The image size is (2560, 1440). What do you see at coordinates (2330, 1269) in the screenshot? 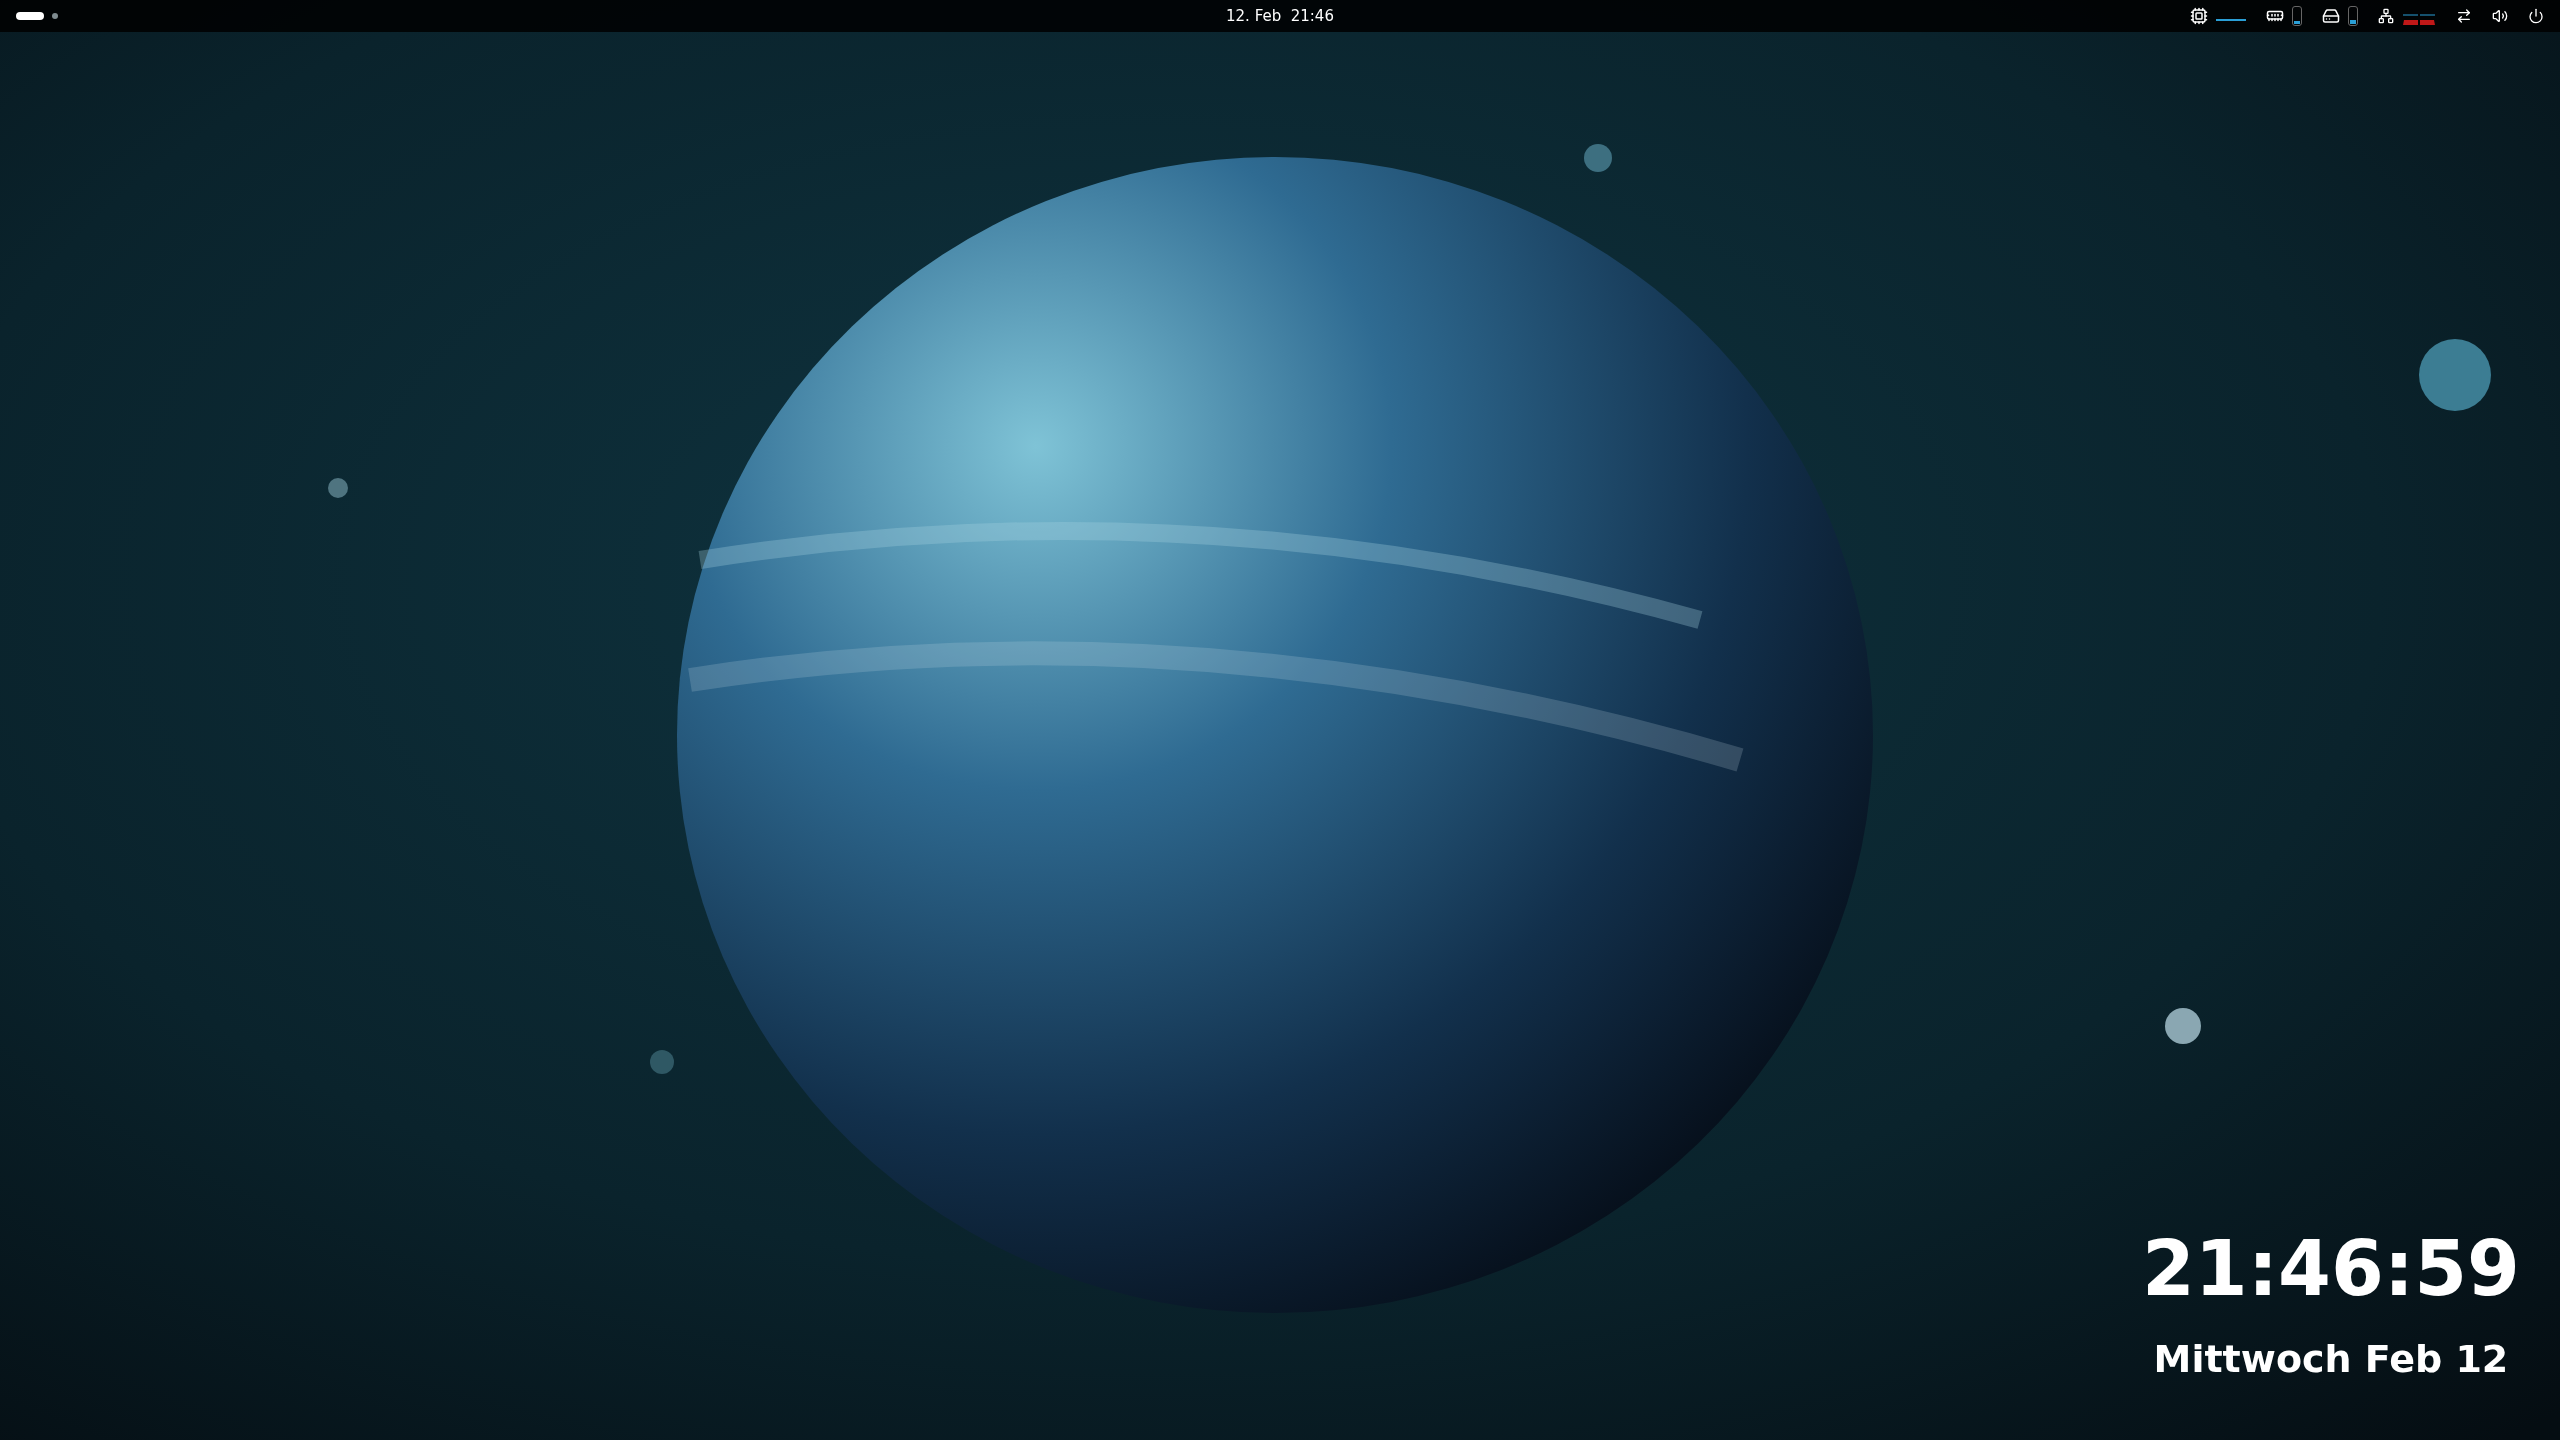
I see `desktop-clock-time: 21:46:59` at bounding box center [2330, 1269].